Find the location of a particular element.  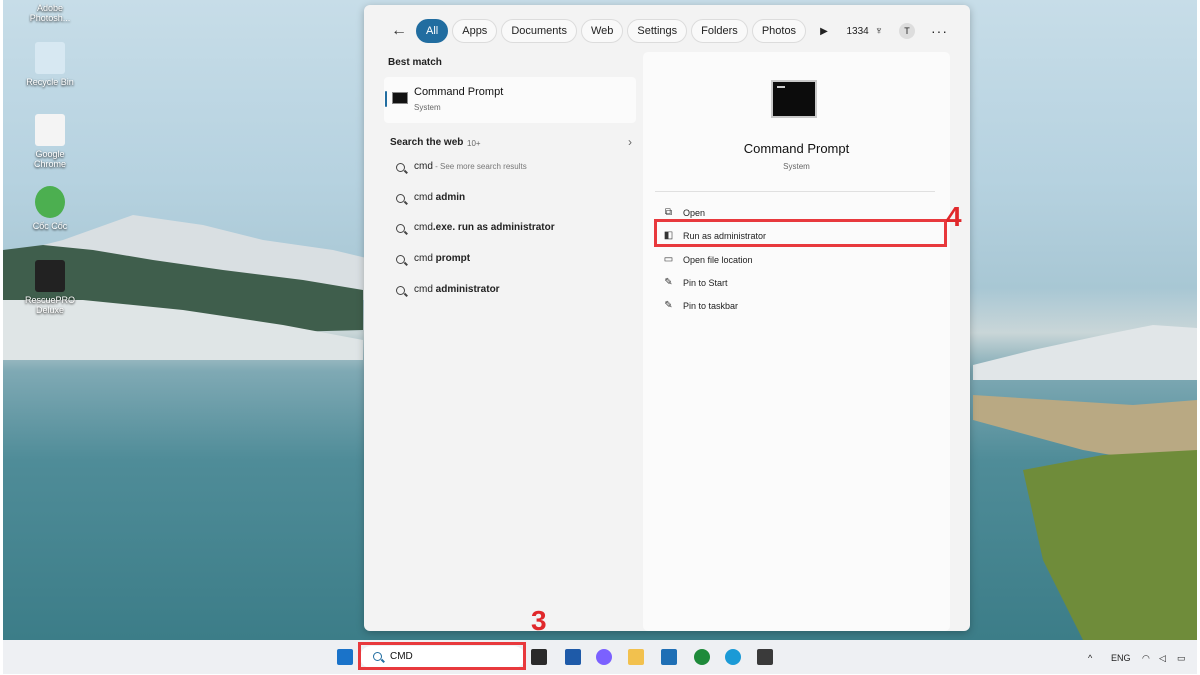

filter-chip-documents: Documents is located at coordinates (539, 31).